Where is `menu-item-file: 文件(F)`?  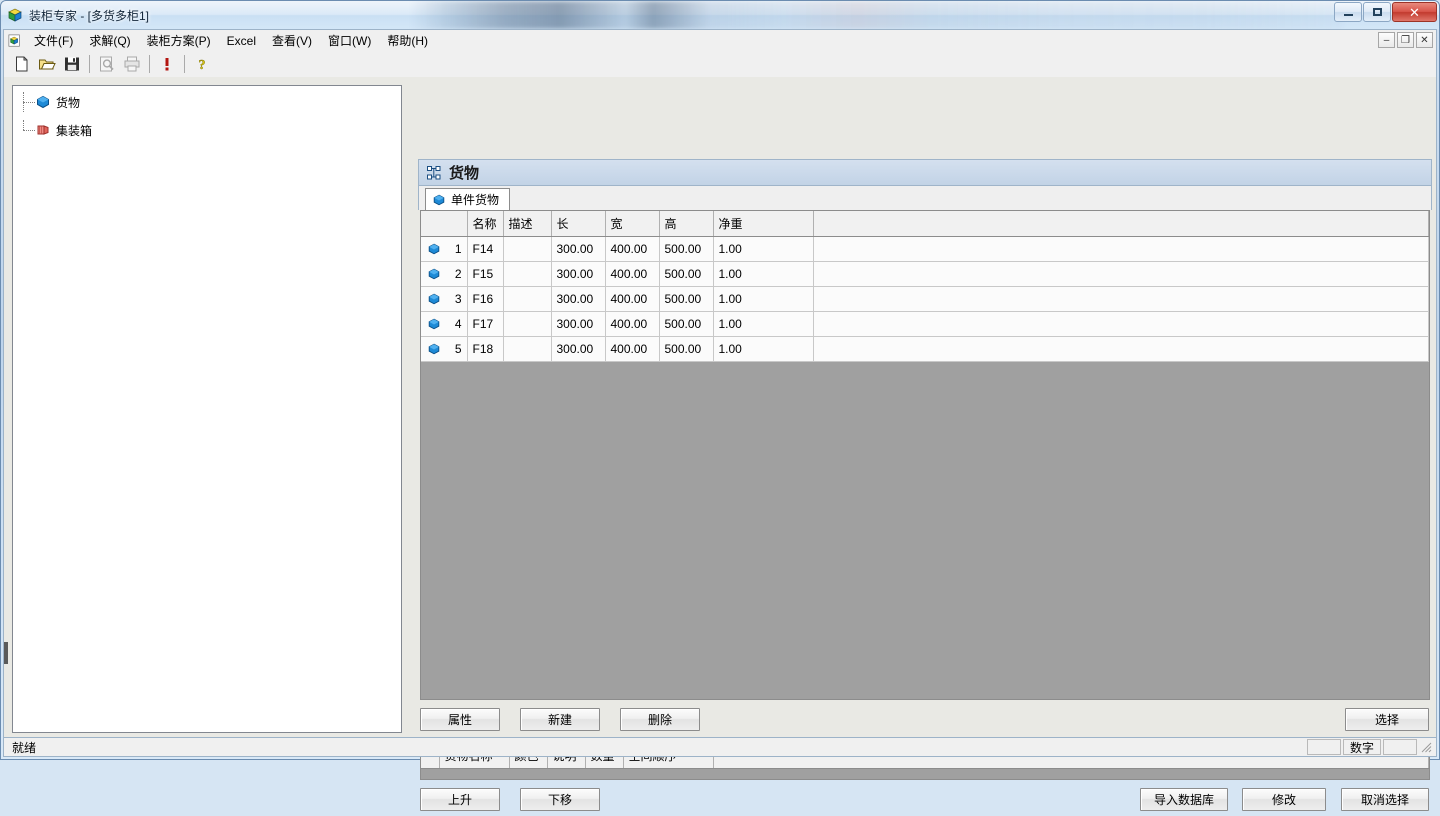 menu-item-file: 文件(F) is located at coordinates (53, 40).